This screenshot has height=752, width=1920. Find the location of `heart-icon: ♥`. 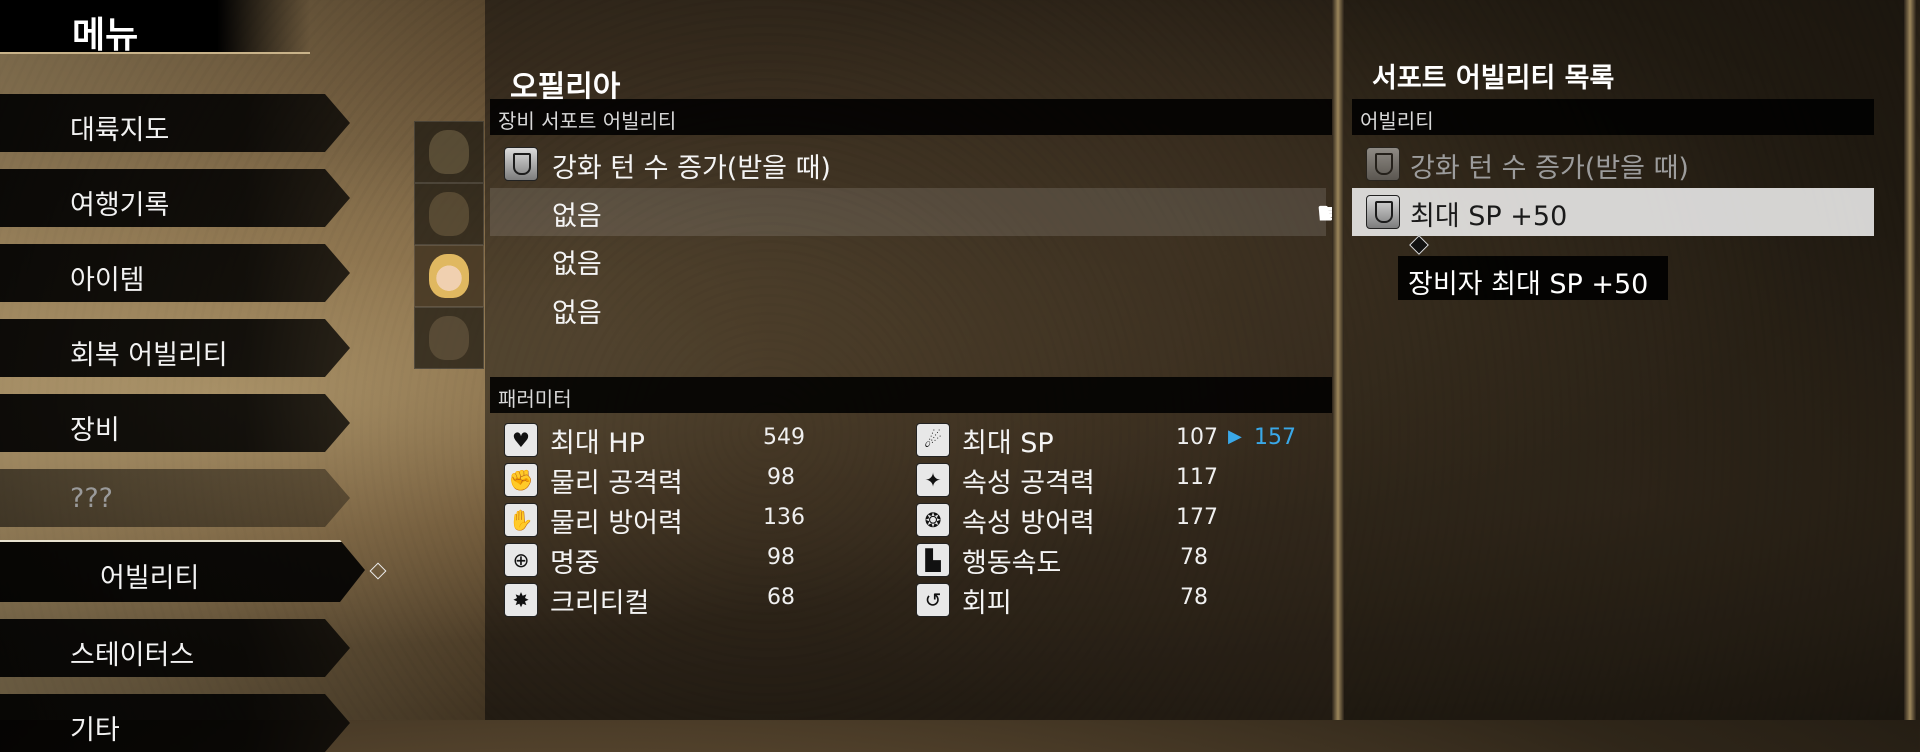

heart-icon: ♥ is located at coordinates (521, 440).